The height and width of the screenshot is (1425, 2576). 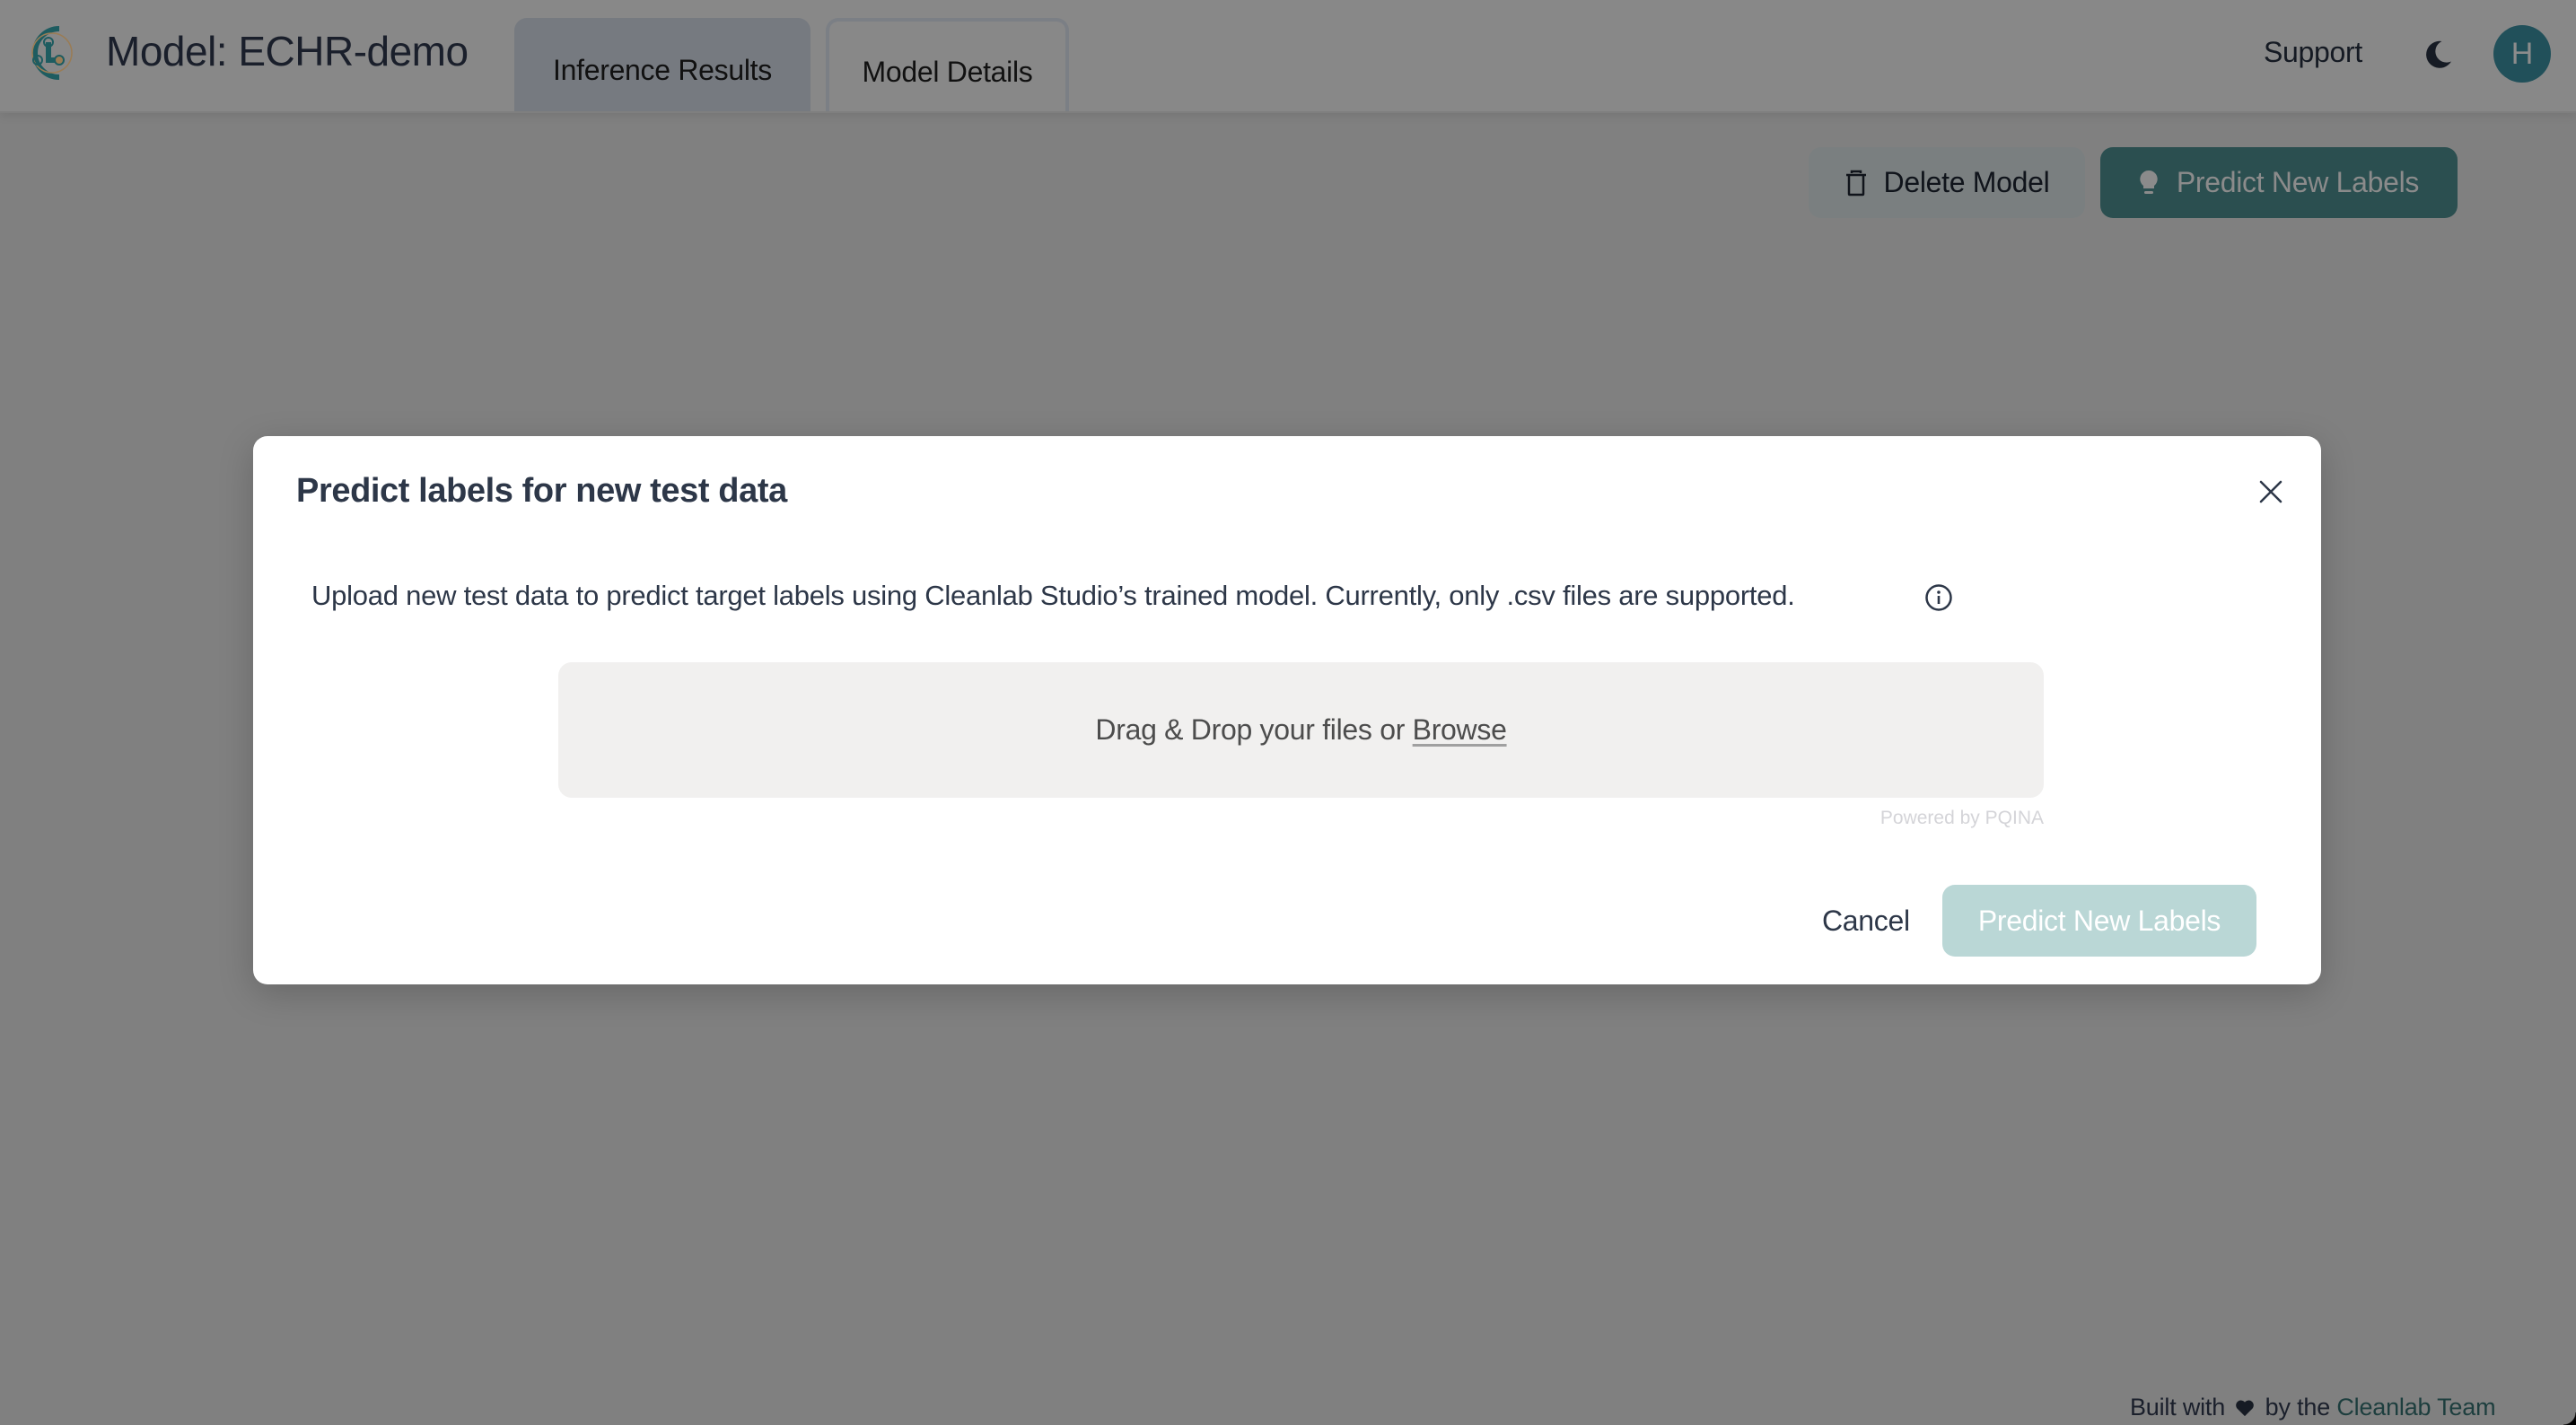 What do you see at coordinates (2149, 182) in the screenshot?
I see `lightbulb-icon` at bounding box center [2149, 182].